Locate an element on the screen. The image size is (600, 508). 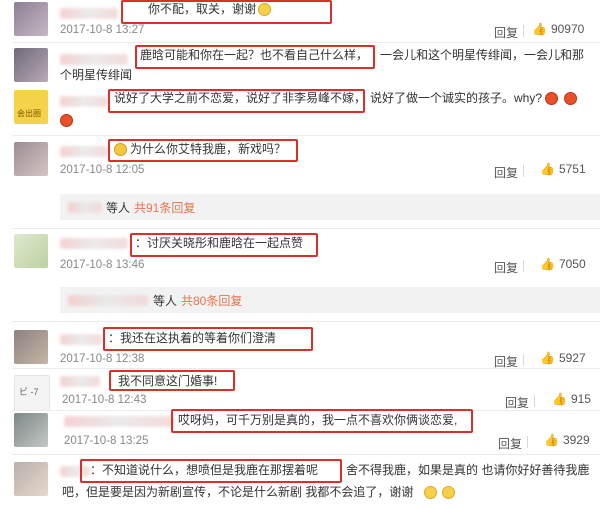
like-button: 👍 3929 is located at coordinates (567, 440).